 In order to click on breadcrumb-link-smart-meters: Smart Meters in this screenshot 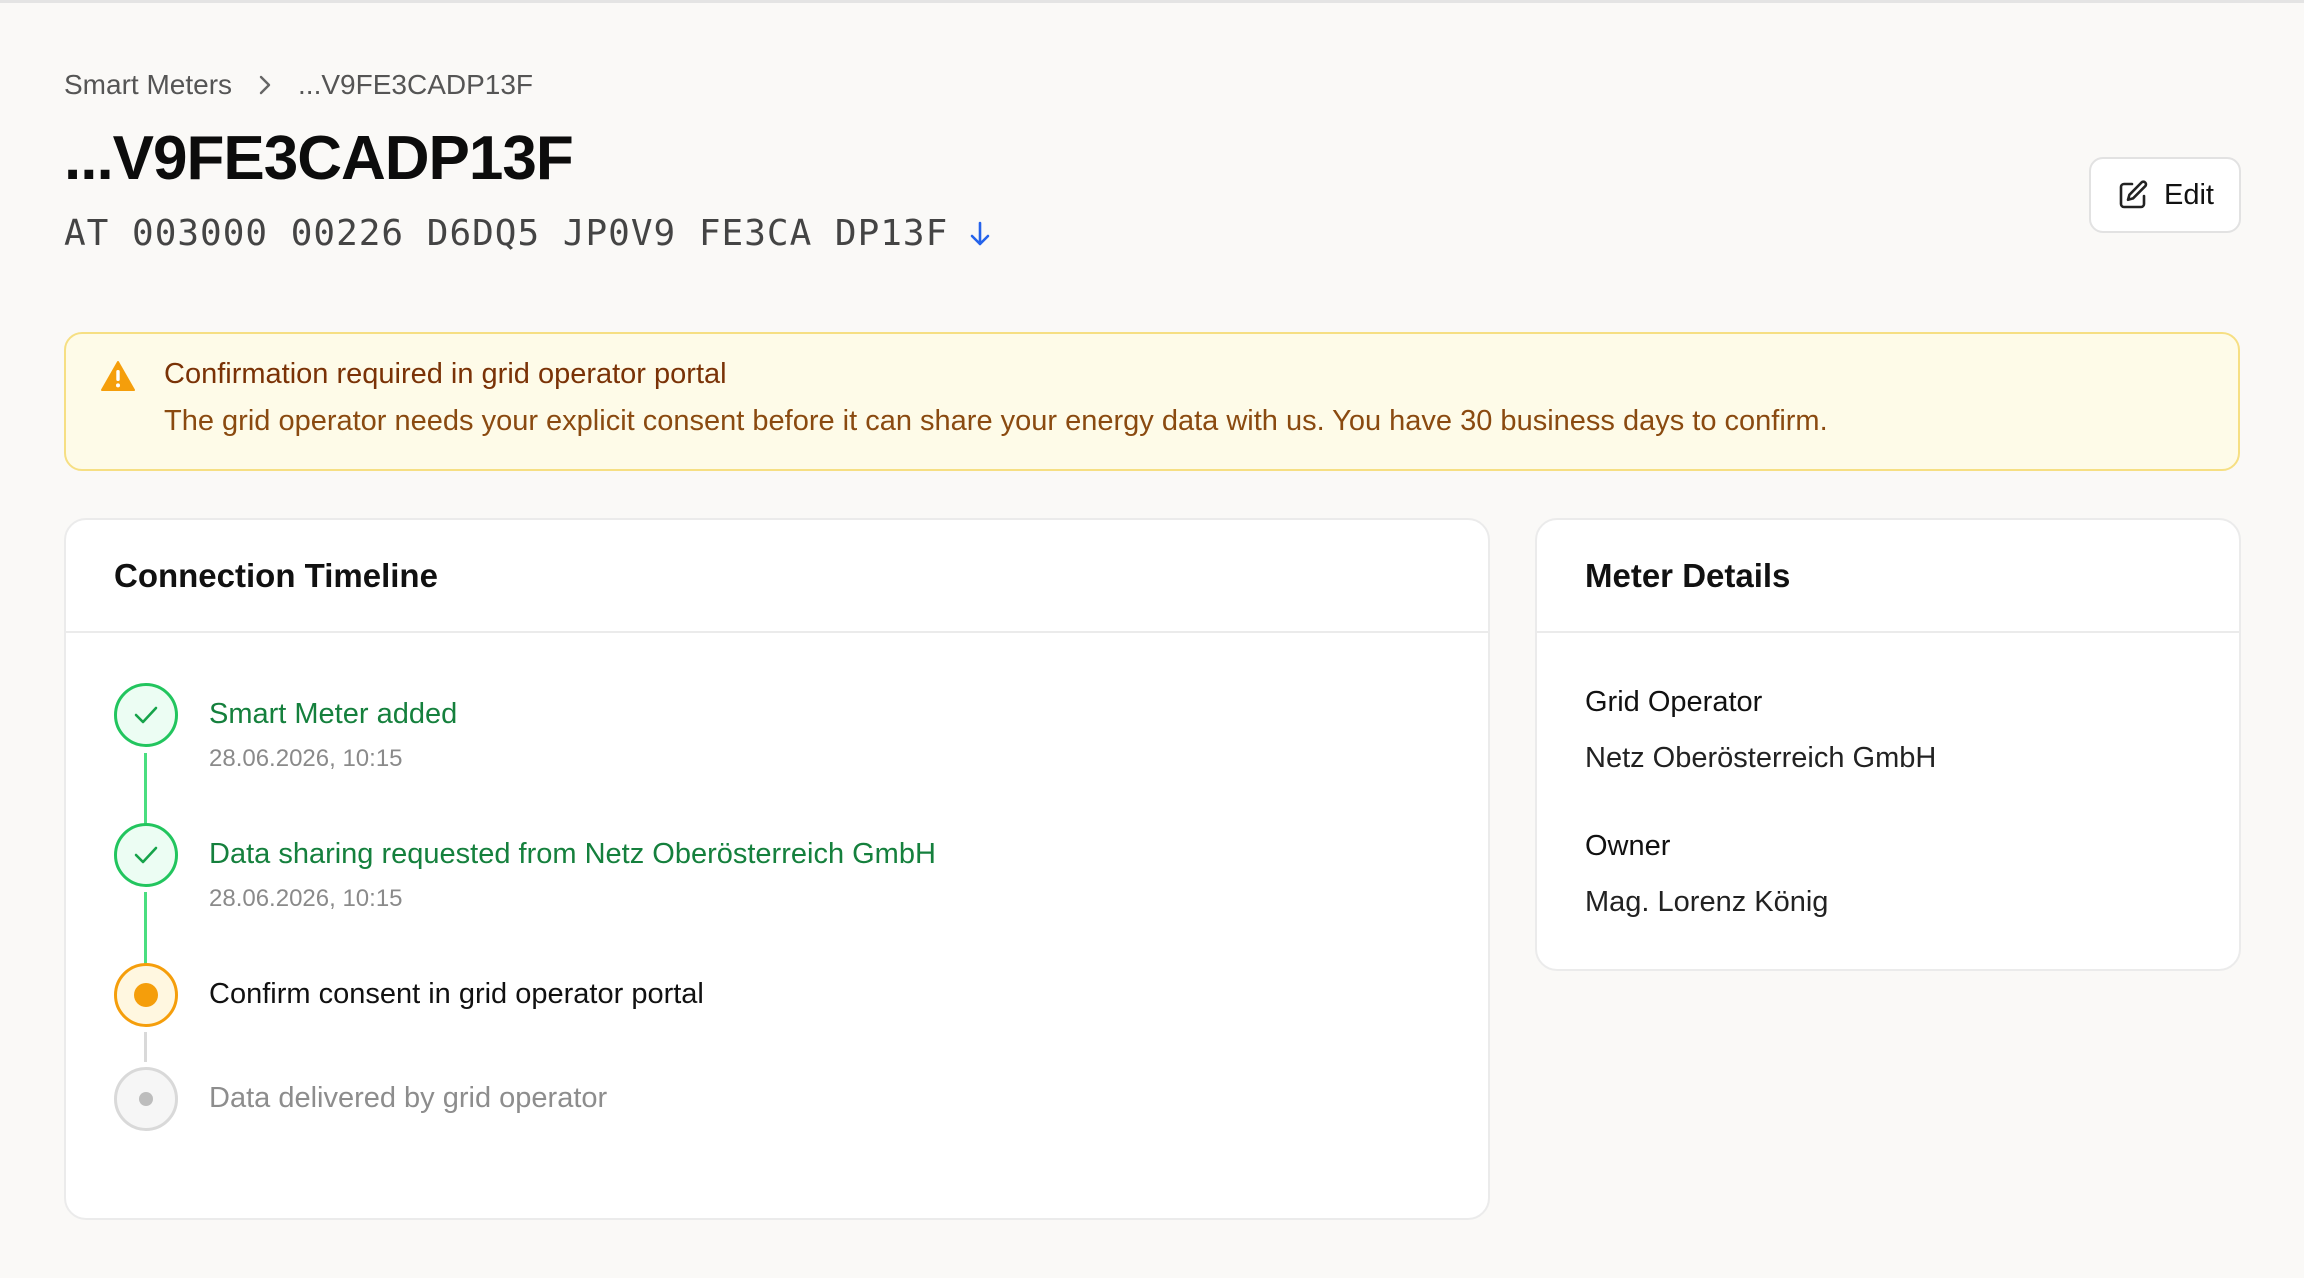, I will do `click(148, 85)`.